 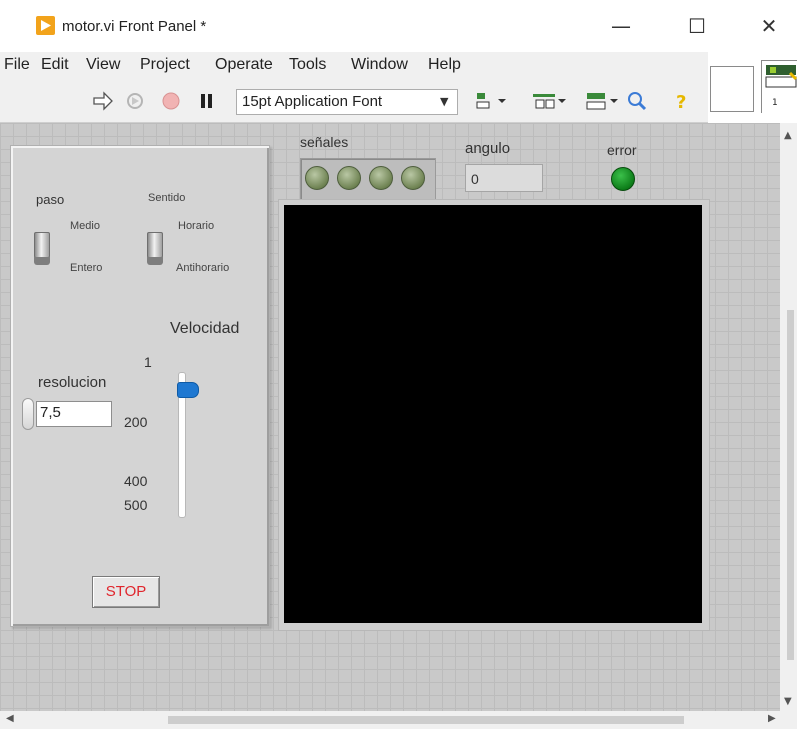 What do you see at coordinates (165, 65) in the screenshot?
I see `menu-project: Project` at bounding box center [165, 65].